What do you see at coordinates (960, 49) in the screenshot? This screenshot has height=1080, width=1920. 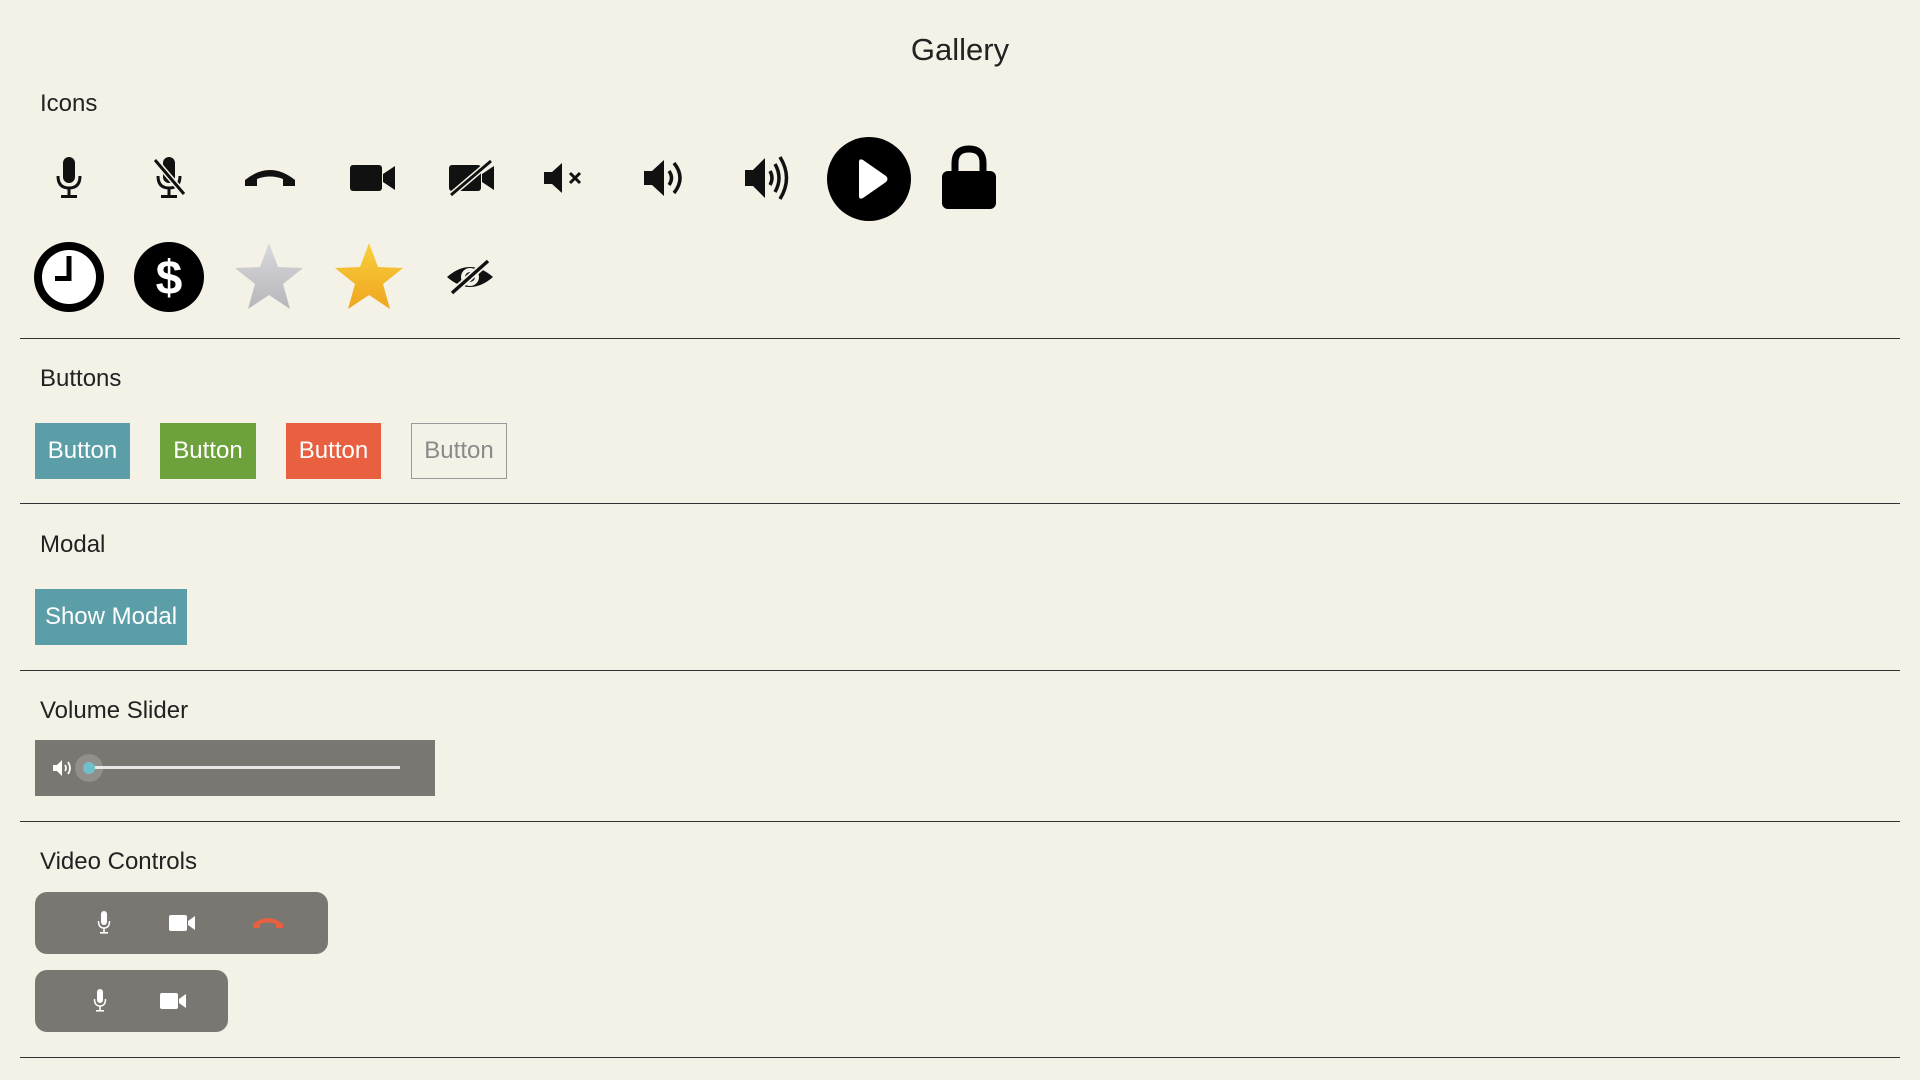 I see `page-title: Gallery` at bounding box center [960, 49].